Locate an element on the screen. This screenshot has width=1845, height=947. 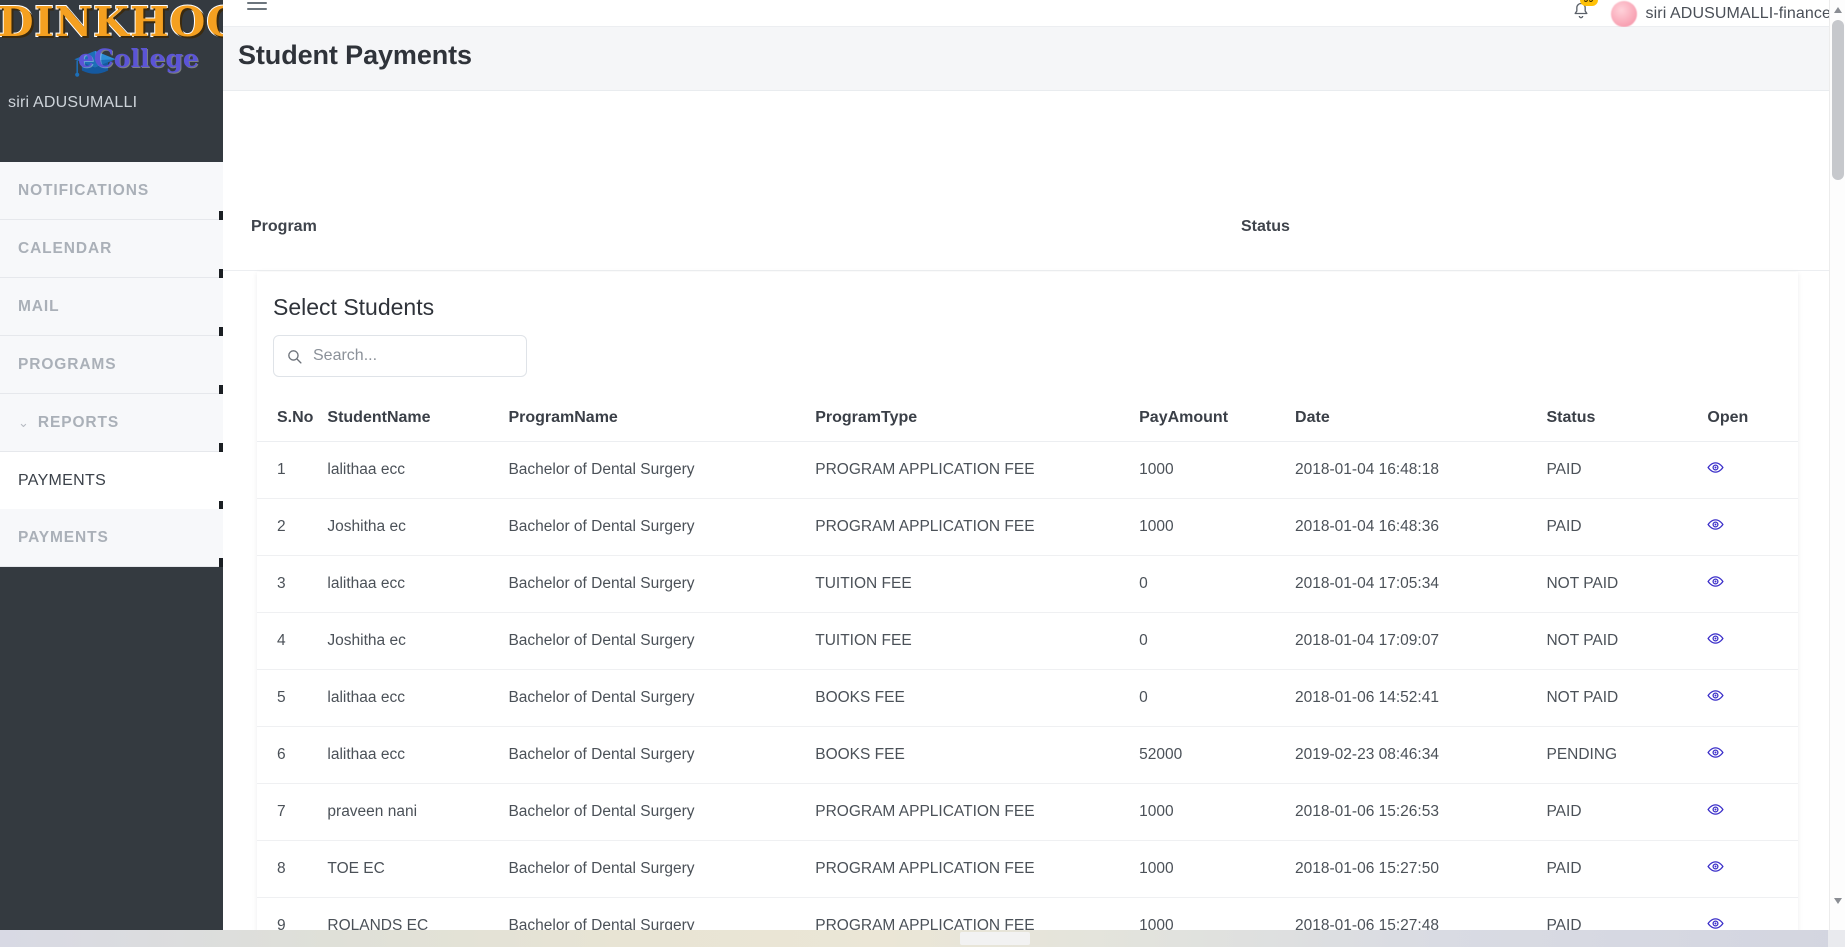
topbar-right-group: 99 siri ADUSUMALLI-finance is located at coordinates (1701, 13).